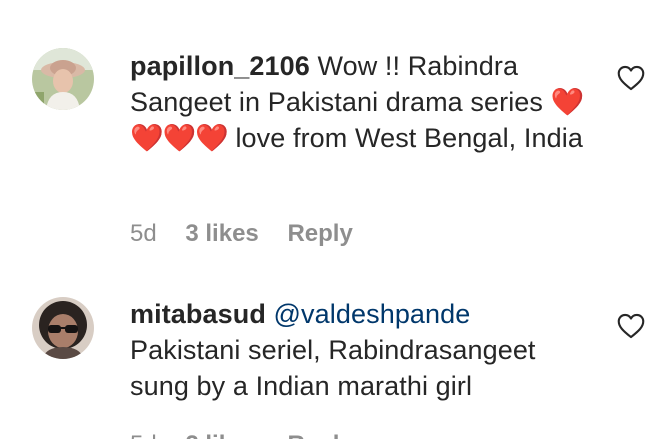 The height and width of the screenshot is (439, 660). I want to click on comment-username: papillon_2106, so click(220, 66).